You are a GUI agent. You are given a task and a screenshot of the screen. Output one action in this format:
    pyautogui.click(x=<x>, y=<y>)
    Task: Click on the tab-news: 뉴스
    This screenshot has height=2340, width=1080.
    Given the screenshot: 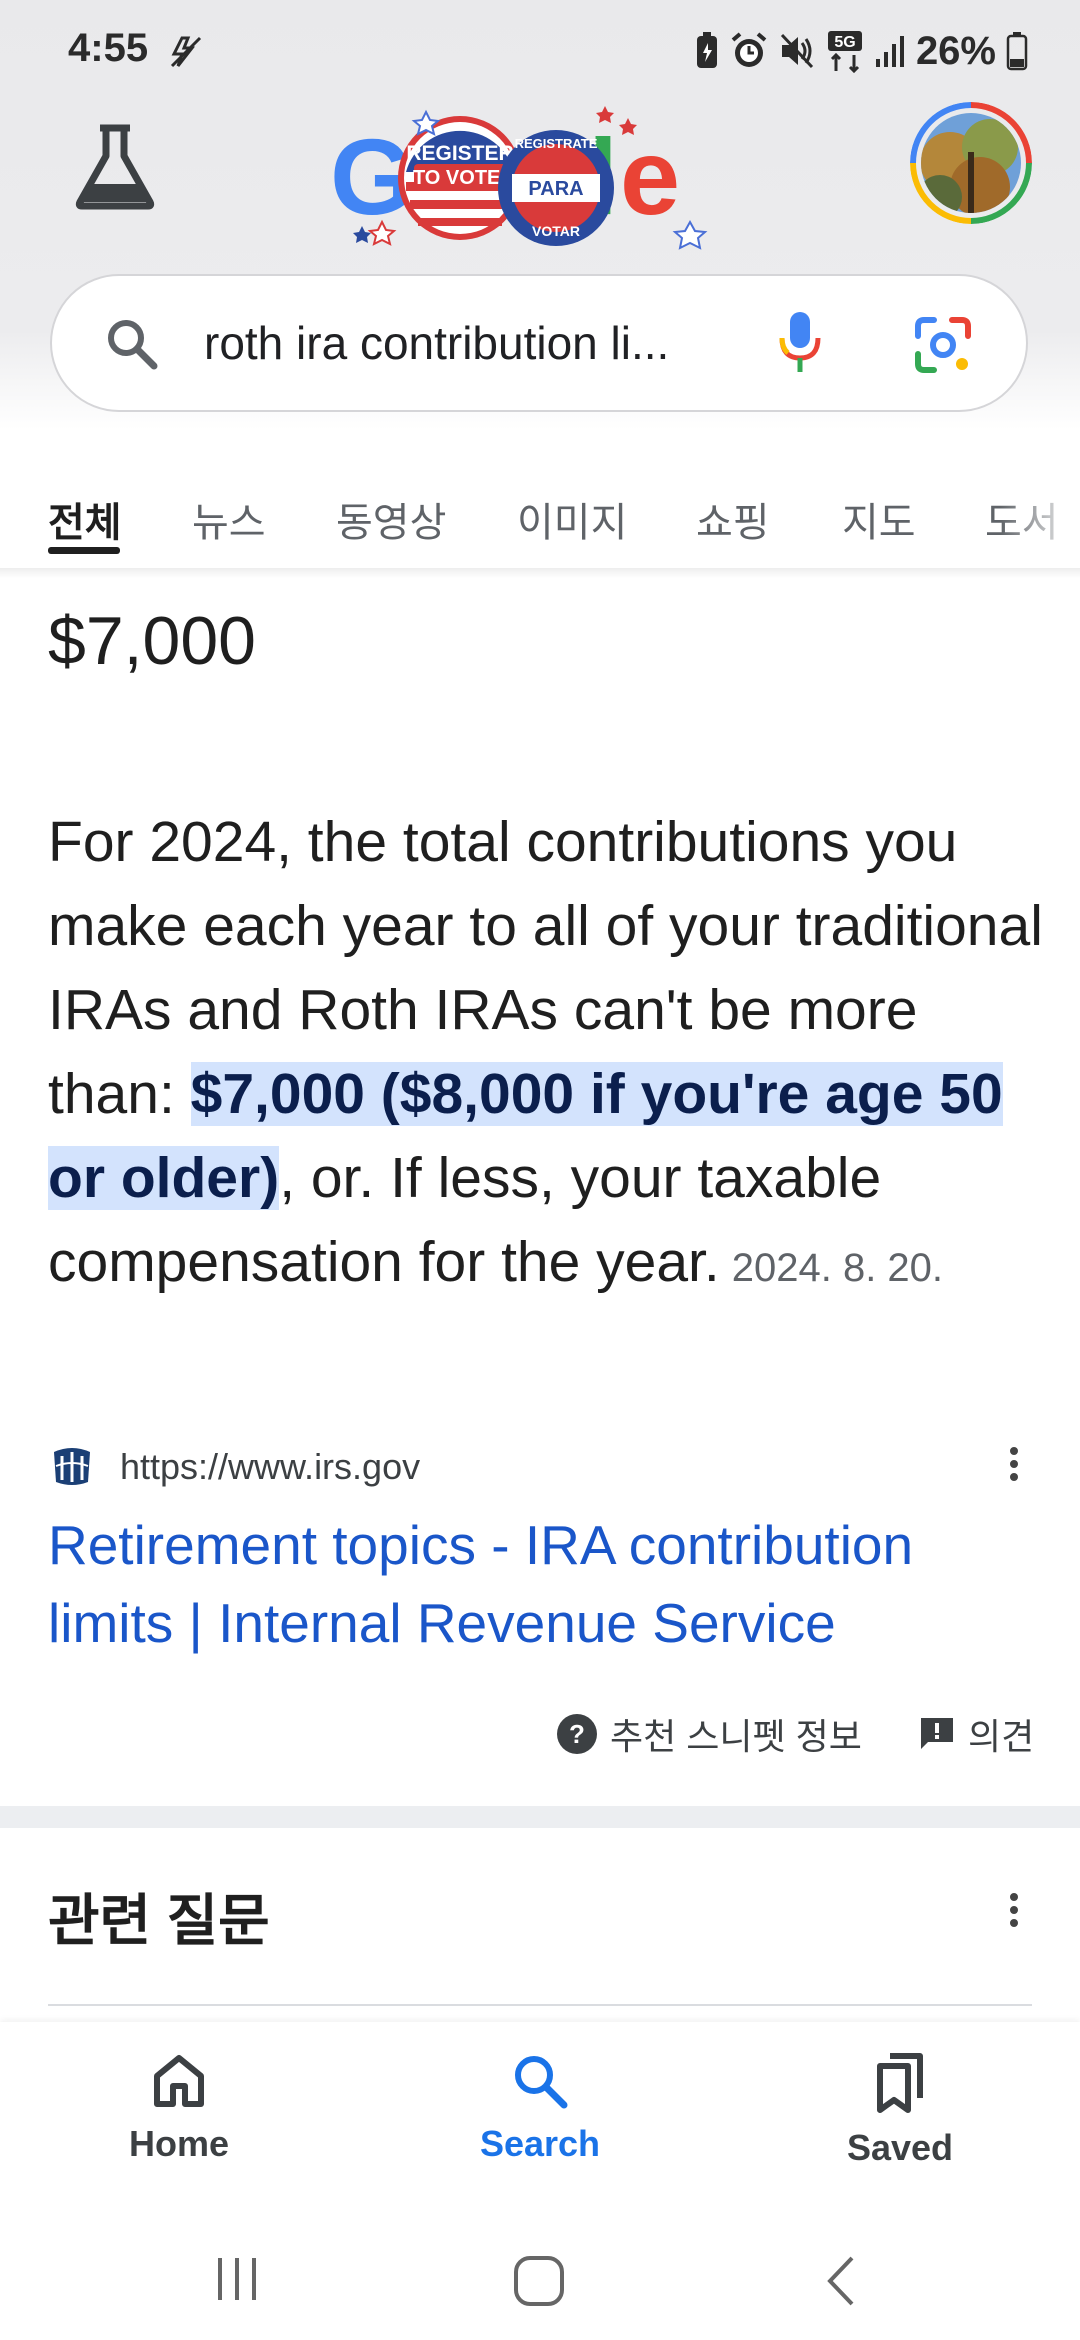 What is the action you would take?
    pyautogui.click(x=229, y=519)
    